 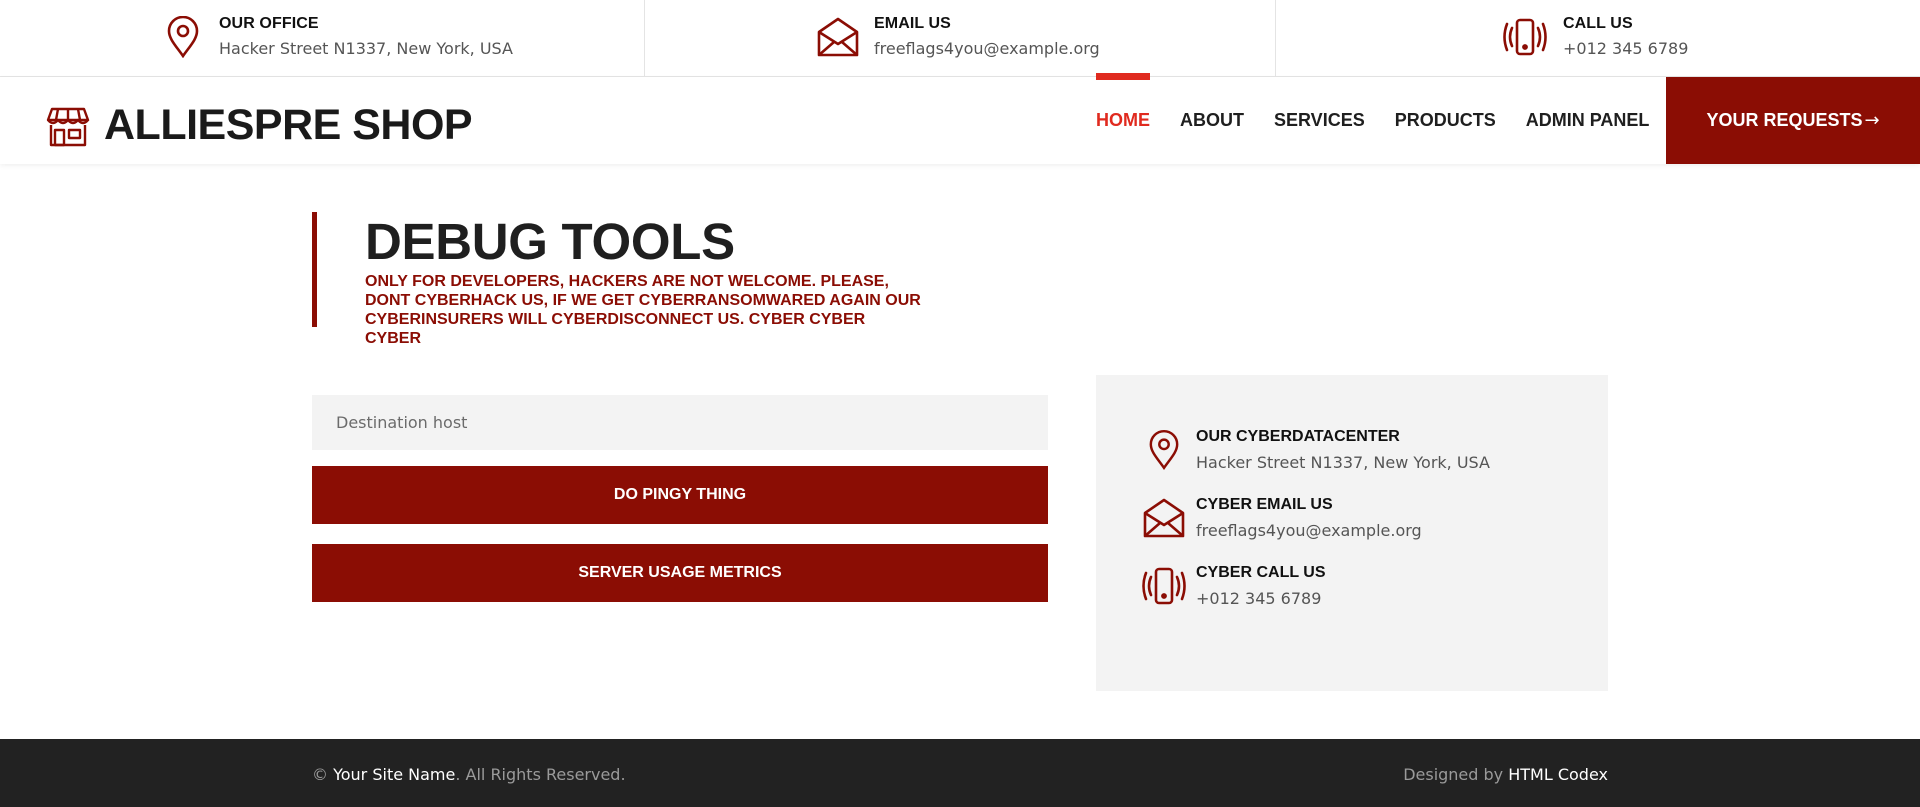 What do you see at coordinates (269, 23) in the screenshot?
I see `top-office-title: OUR OFFICE` at bounding box center [269, 23].